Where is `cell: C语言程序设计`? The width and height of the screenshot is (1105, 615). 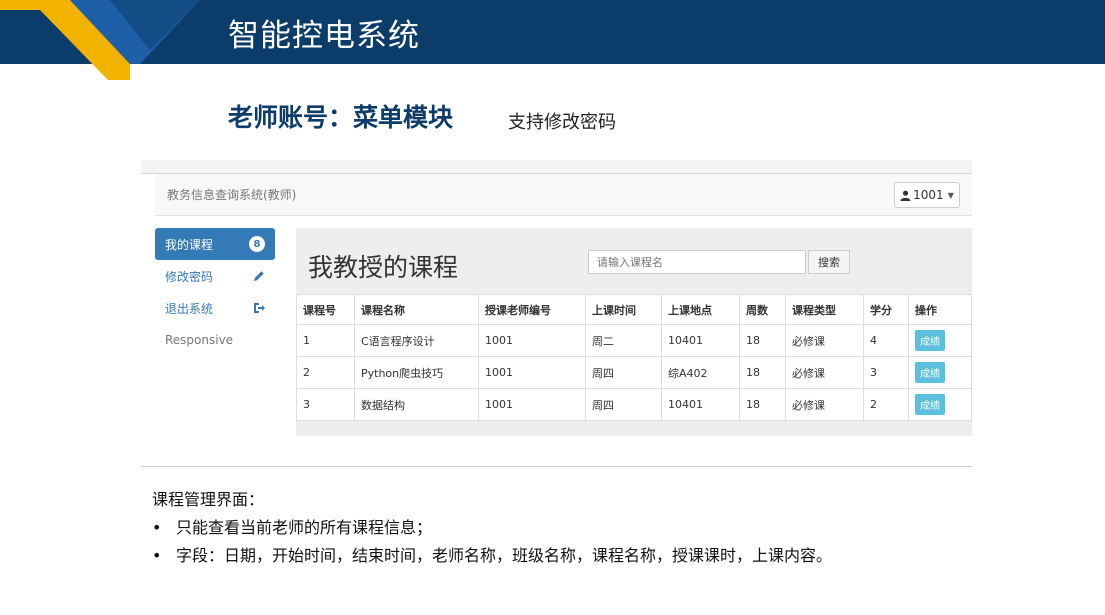
cell: C语言程序设计 is located at coordinates (416, 340).